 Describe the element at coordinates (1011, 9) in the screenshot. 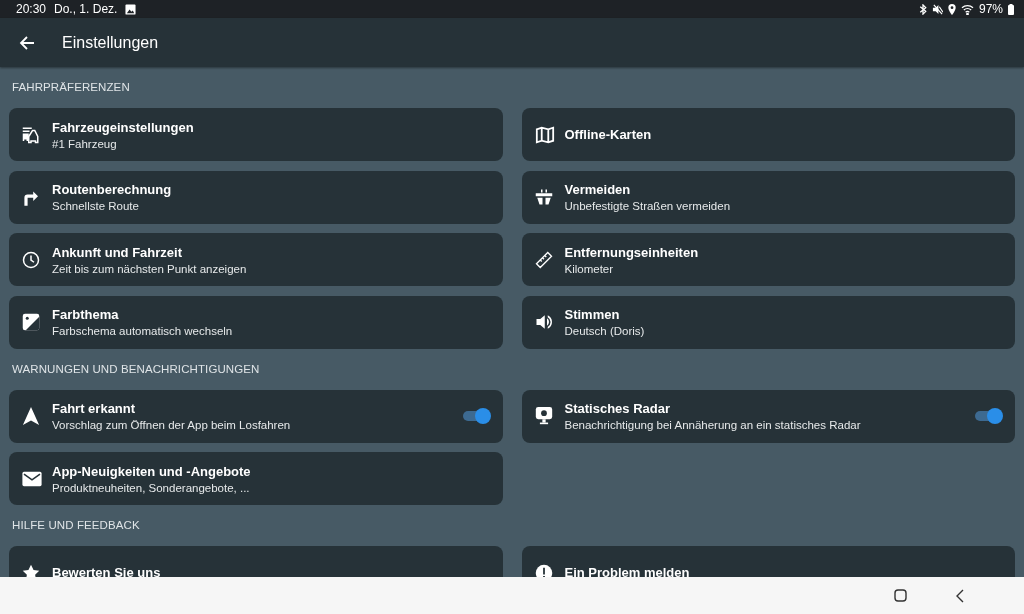

I see `battery-icon` at that location.